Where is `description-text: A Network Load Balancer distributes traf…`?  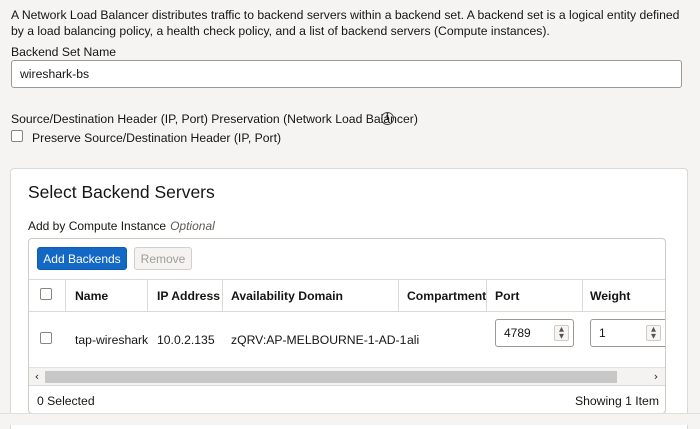
description-text: A Network Load Balancer distributes traf… is located at coordinates (345, 23).